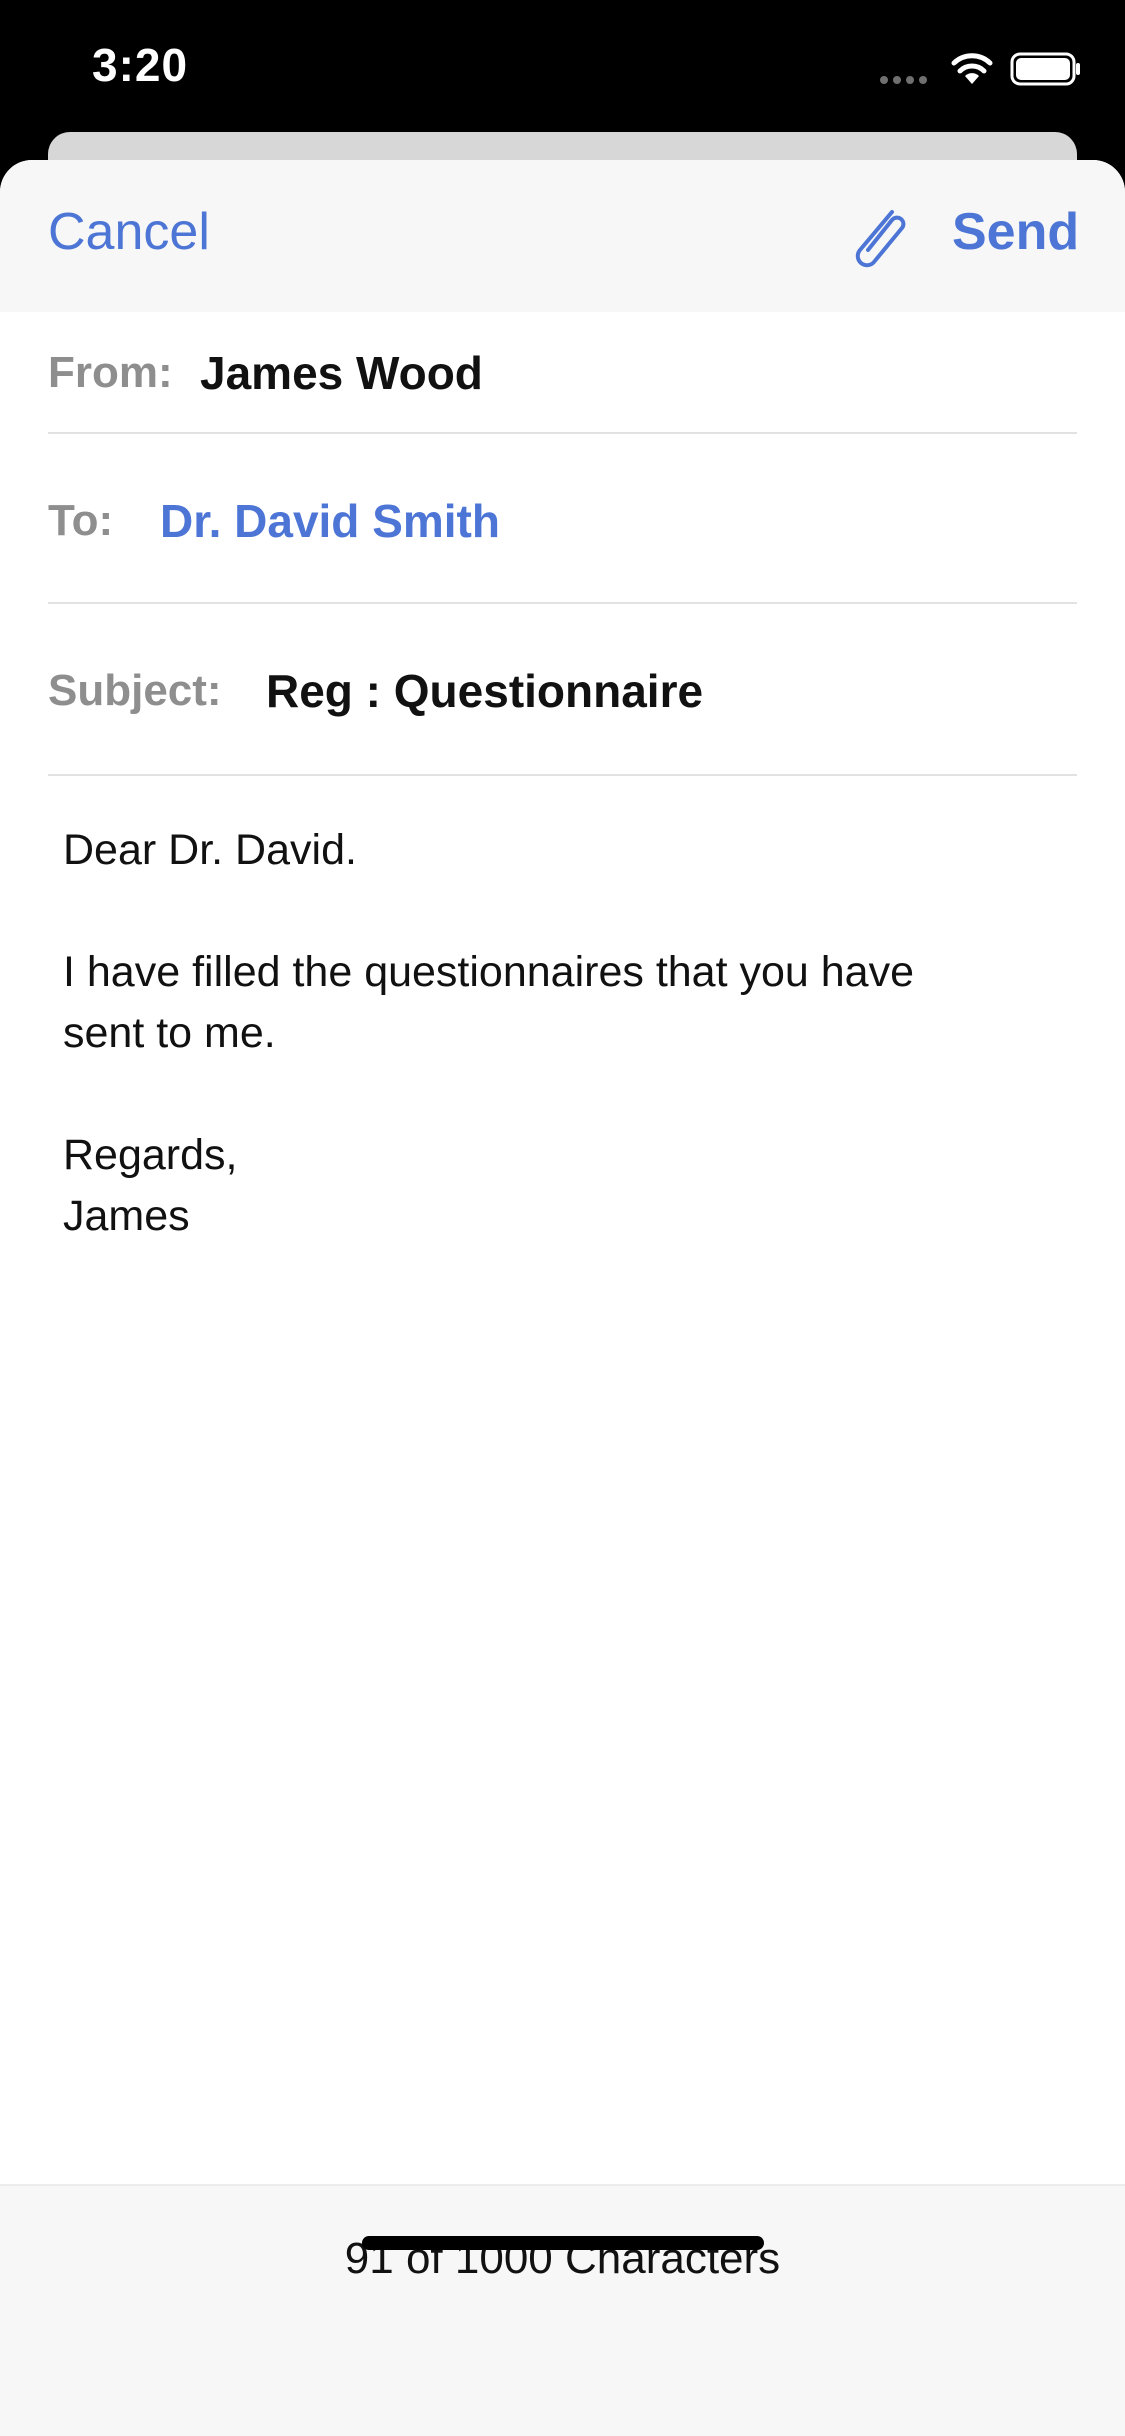 This screenshot has height=2436, width=1125. Describe the element at coordinates (1045, 69) in the screenshot. I see `battery-icon` at that location.